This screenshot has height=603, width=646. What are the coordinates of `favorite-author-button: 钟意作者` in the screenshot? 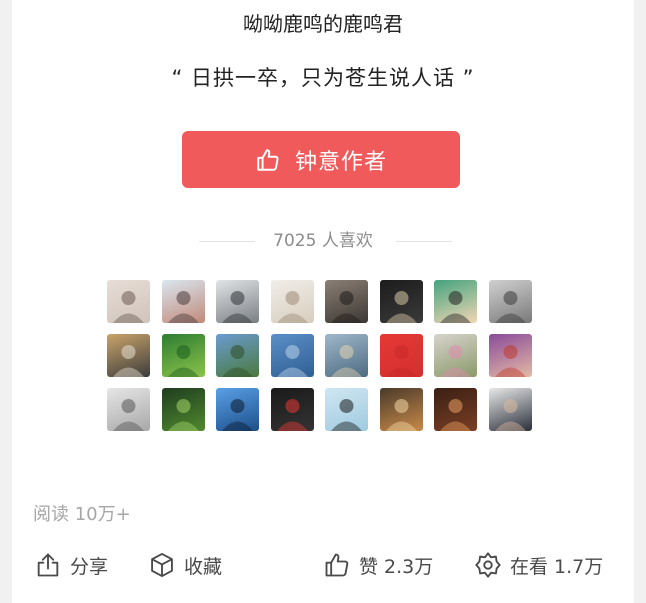 It's located at (321, 159).